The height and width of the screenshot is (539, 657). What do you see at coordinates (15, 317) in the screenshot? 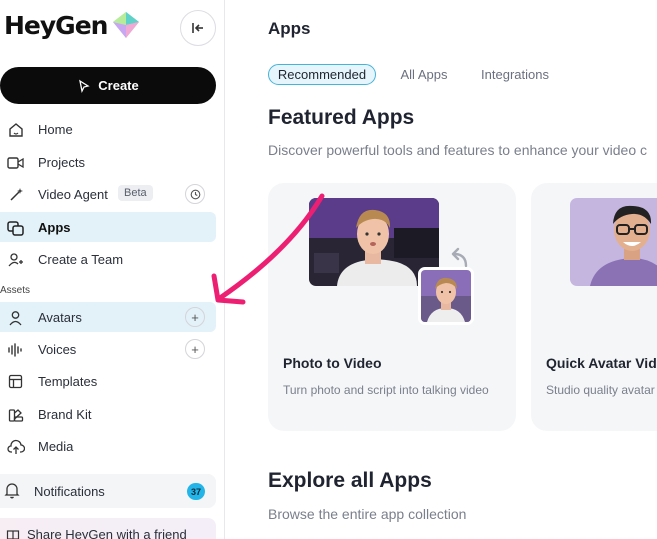
I see `person-icon` at bounding box center [15, 317].